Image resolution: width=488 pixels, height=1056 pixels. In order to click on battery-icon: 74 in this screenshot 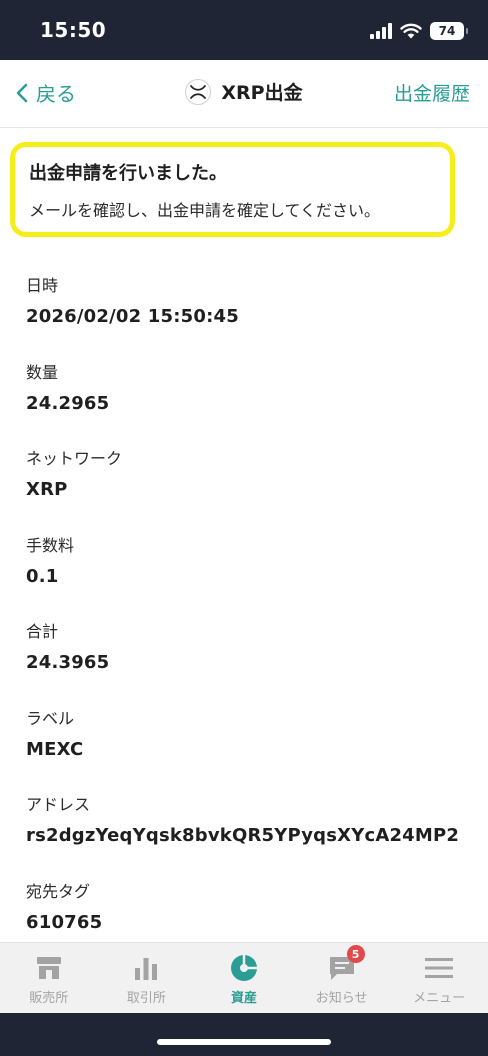, I will do `click(449, 31)`.